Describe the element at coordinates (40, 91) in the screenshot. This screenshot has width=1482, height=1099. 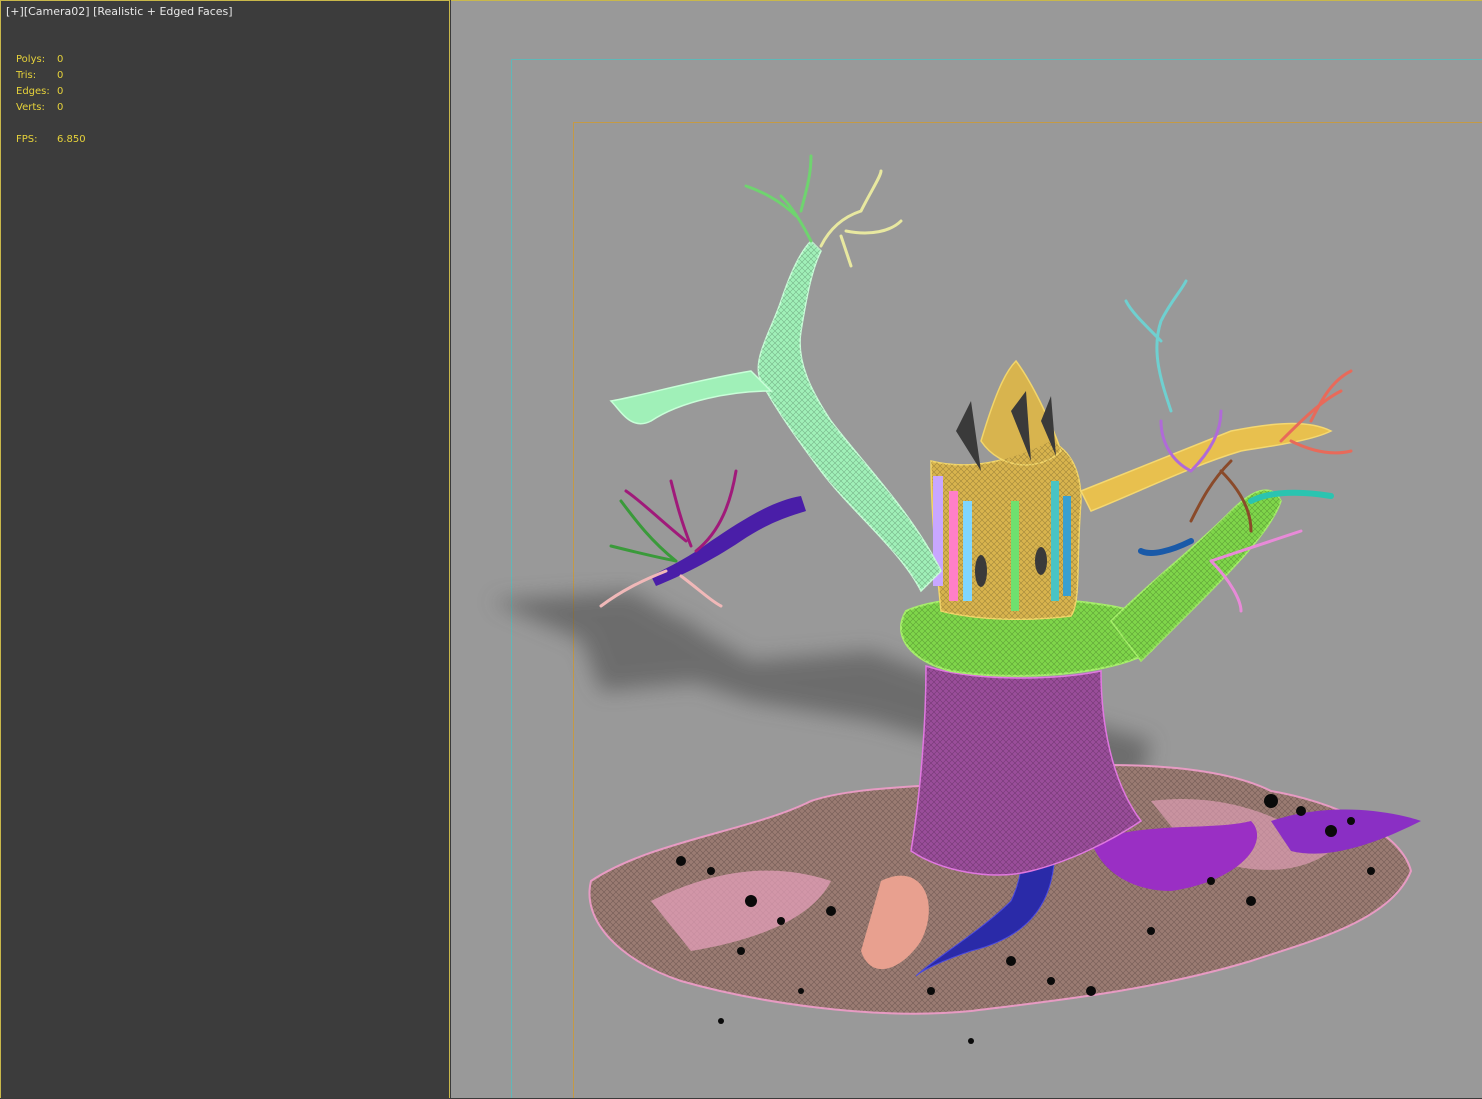
I see `stat-edges: Edges: 0` at that location.